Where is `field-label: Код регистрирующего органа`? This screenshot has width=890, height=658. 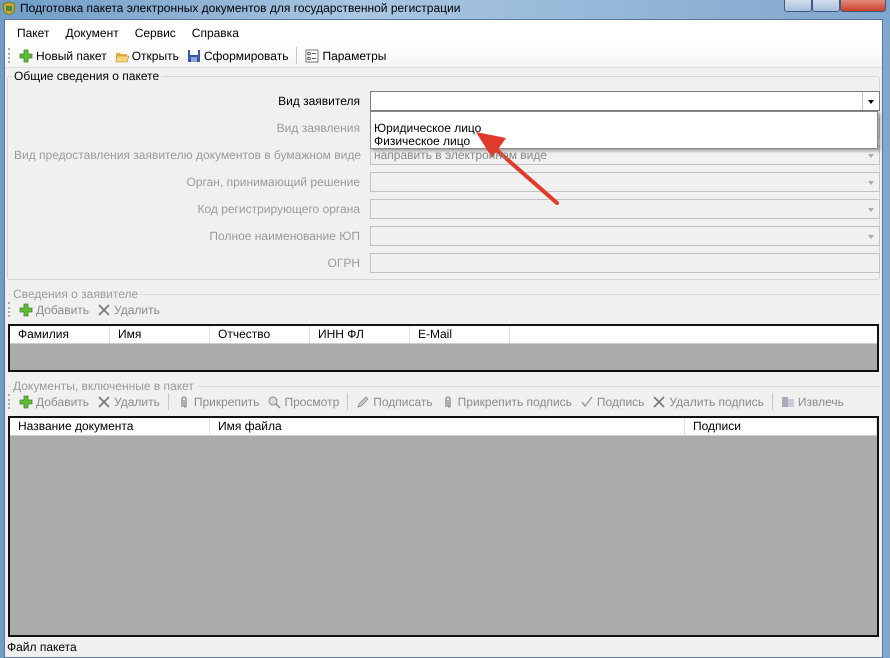 field-label: Код регистрирующего органа is located at coordinates (278, 209).